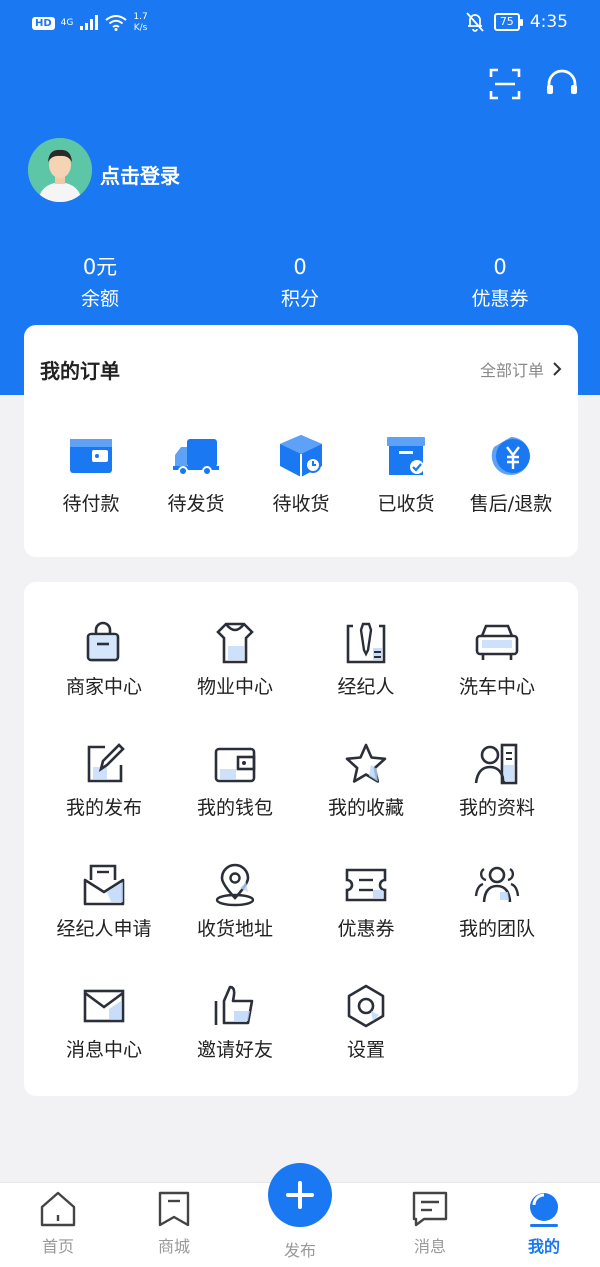 The image size is (600, 1267). I want to click on received-box-icon, so click(406, 456).